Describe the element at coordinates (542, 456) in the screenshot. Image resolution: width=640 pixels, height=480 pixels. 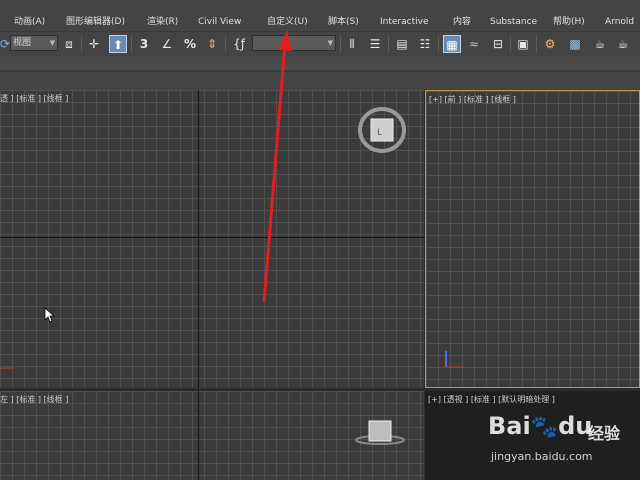
I see `watermark-url: jingyan.baidu.com` at that location.